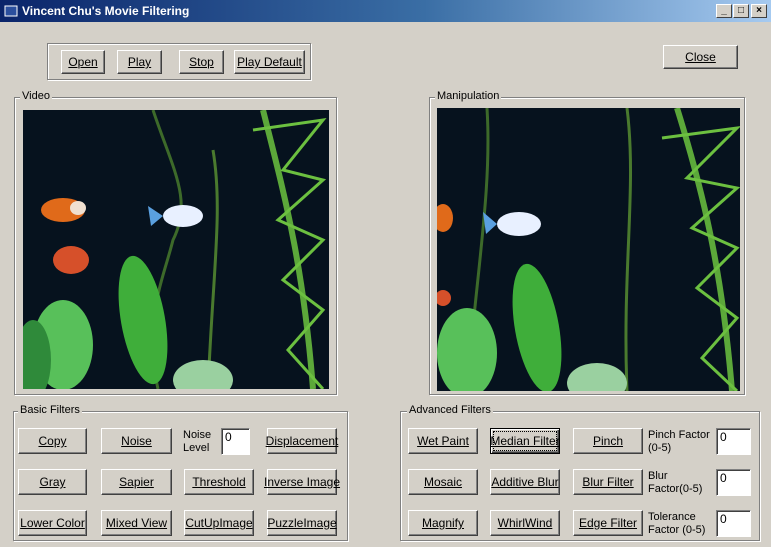 The width and height of the screenshot is (771, 547). Describe the element at coordinates (608, 441) in the screenshot. I see `pinch-button: Pinch` at that location.